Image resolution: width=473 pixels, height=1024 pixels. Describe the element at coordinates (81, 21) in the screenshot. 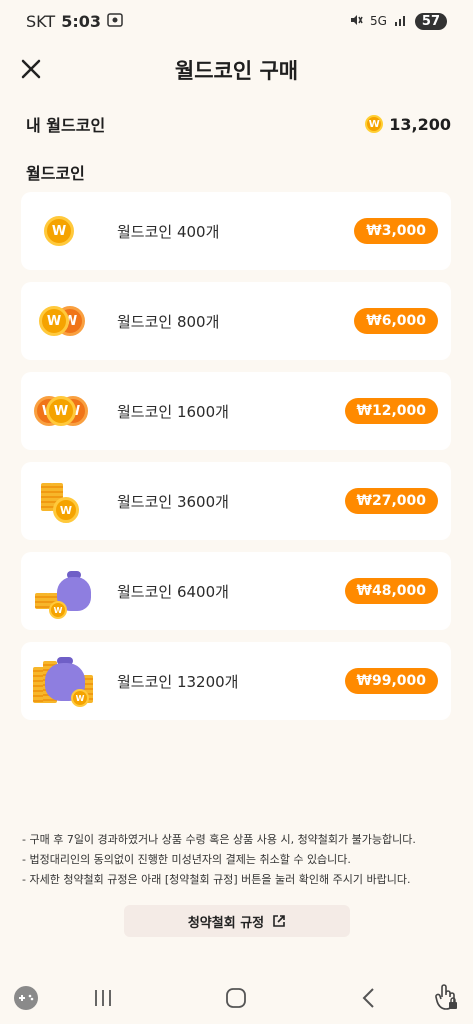

I see `clock: 5:03` at that location.